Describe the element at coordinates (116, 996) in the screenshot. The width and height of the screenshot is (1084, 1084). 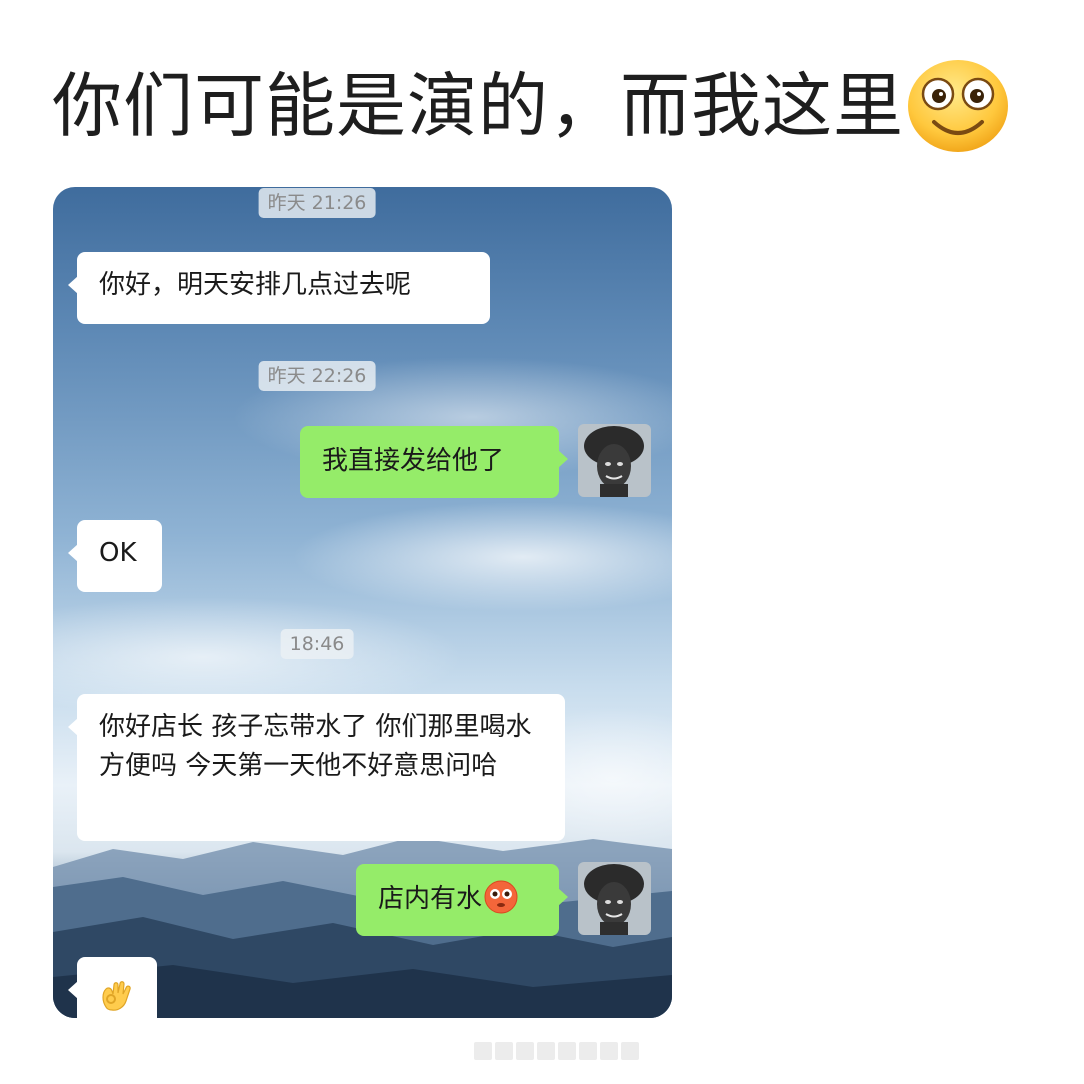
I see `ok-hand-emoji-icon` at that location.